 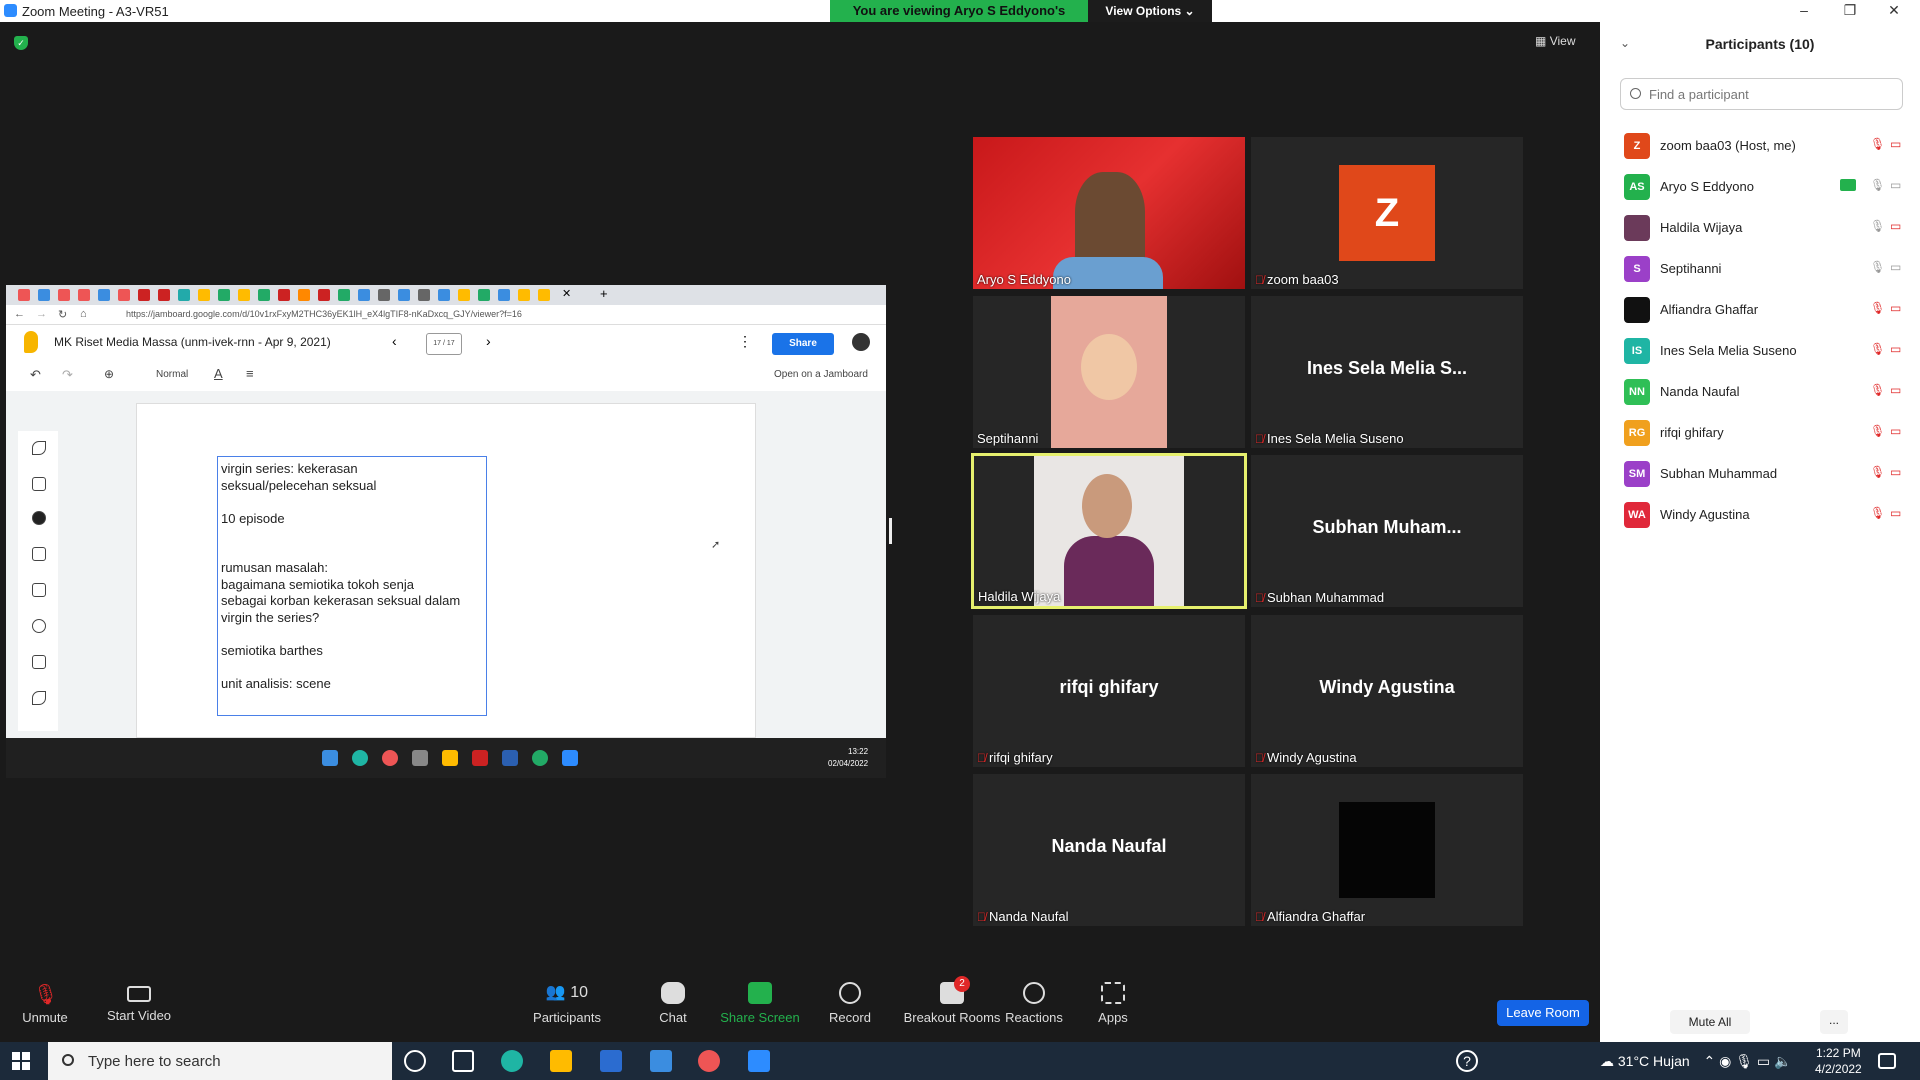 What do you see at coordinates (83, 314) in the screenshot?
I see `home-icon: ⌂` at bounding box center [83, 314].